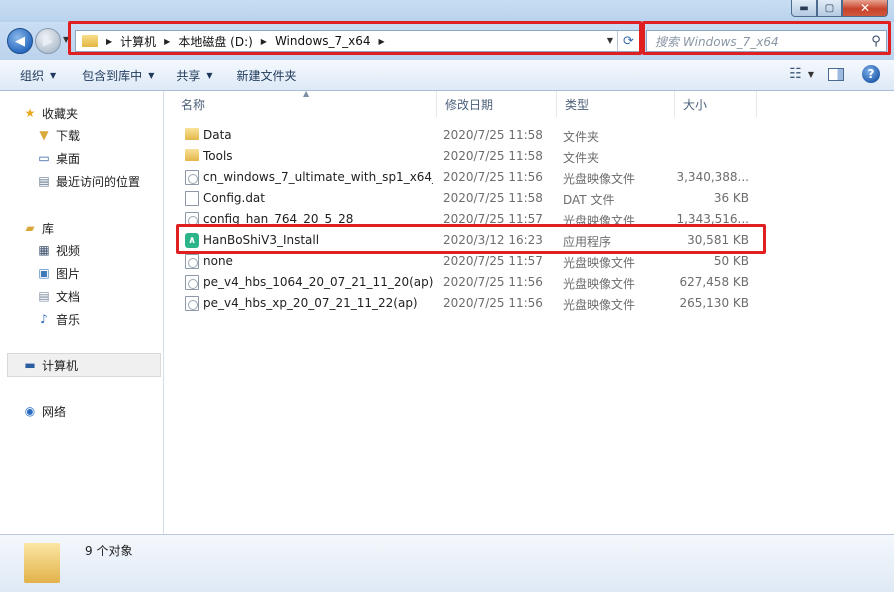 This screenshot has height=592, width=894. I want to click on back-button: ◀, so click(20, 41).